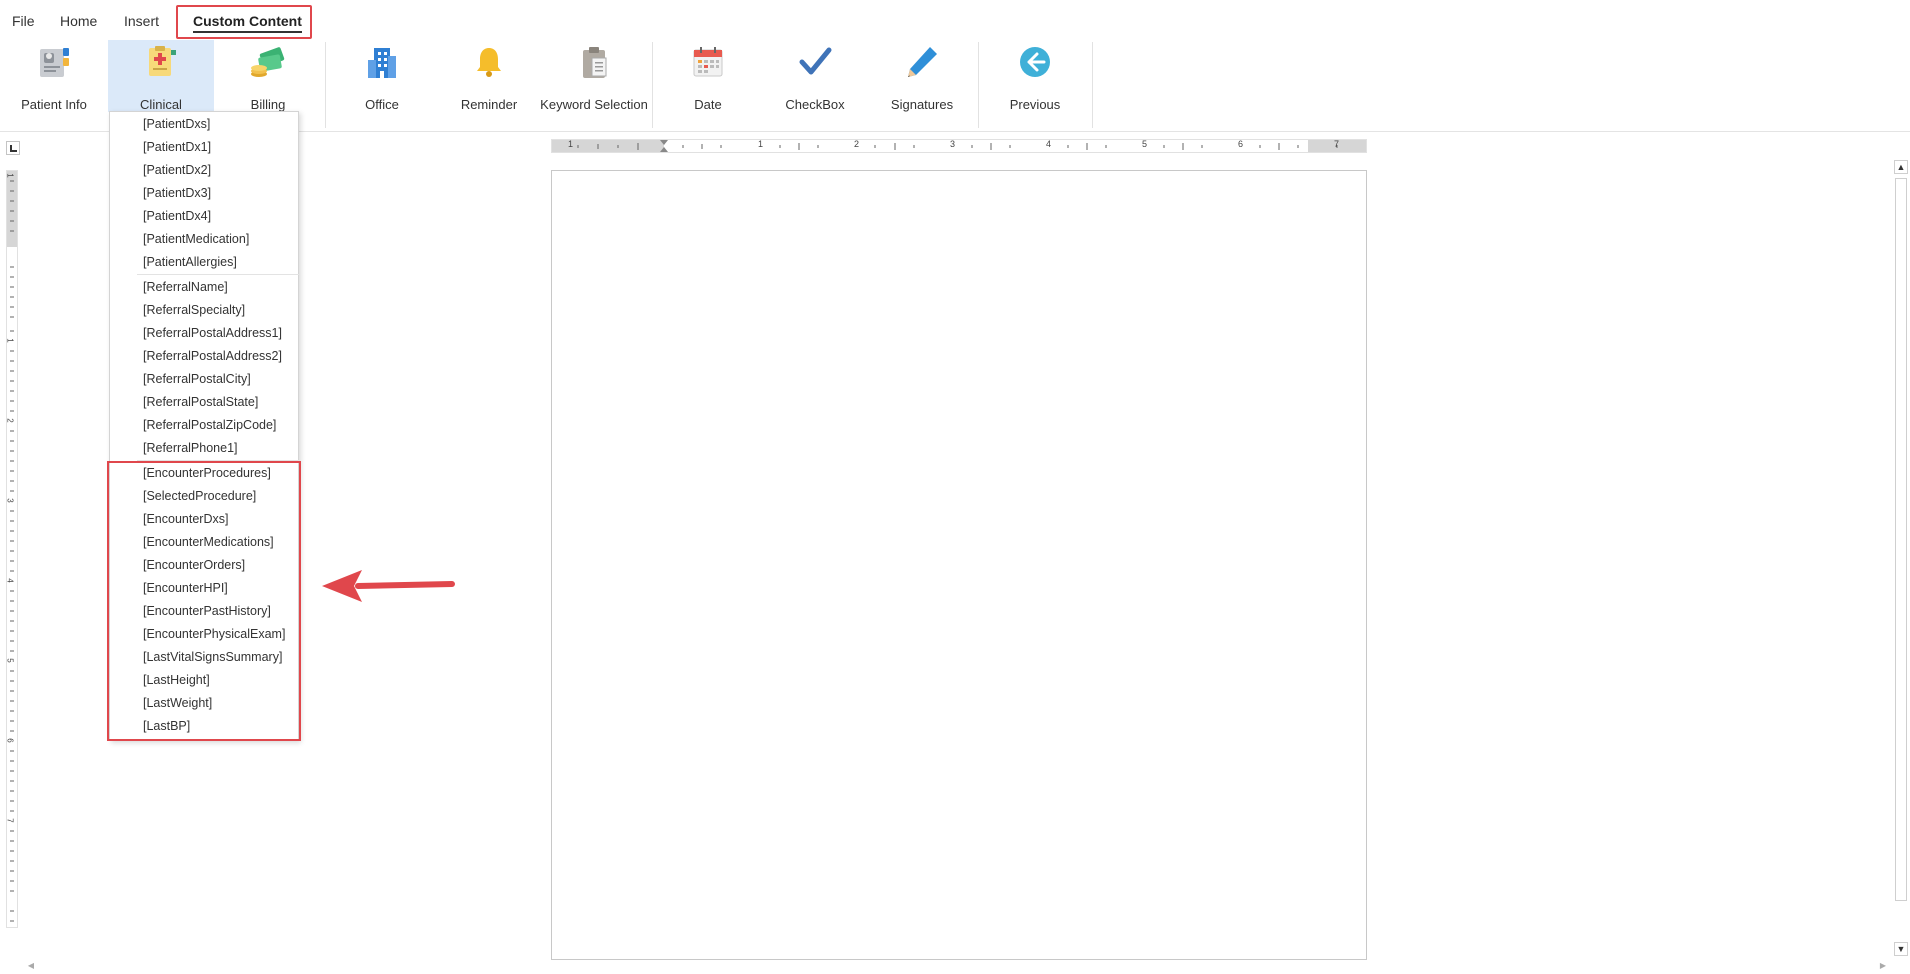  What do you see at coordinates (922, 104) in the screenshot?
I see `signatures-label: Signatures` at bounding box center [922, 104].